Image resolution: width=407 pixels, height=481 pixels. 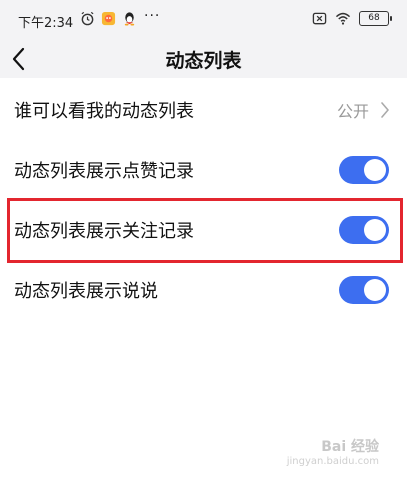 I want to click on setting-label: 动态列表展示点赞记录, so click(x=104, y=171).